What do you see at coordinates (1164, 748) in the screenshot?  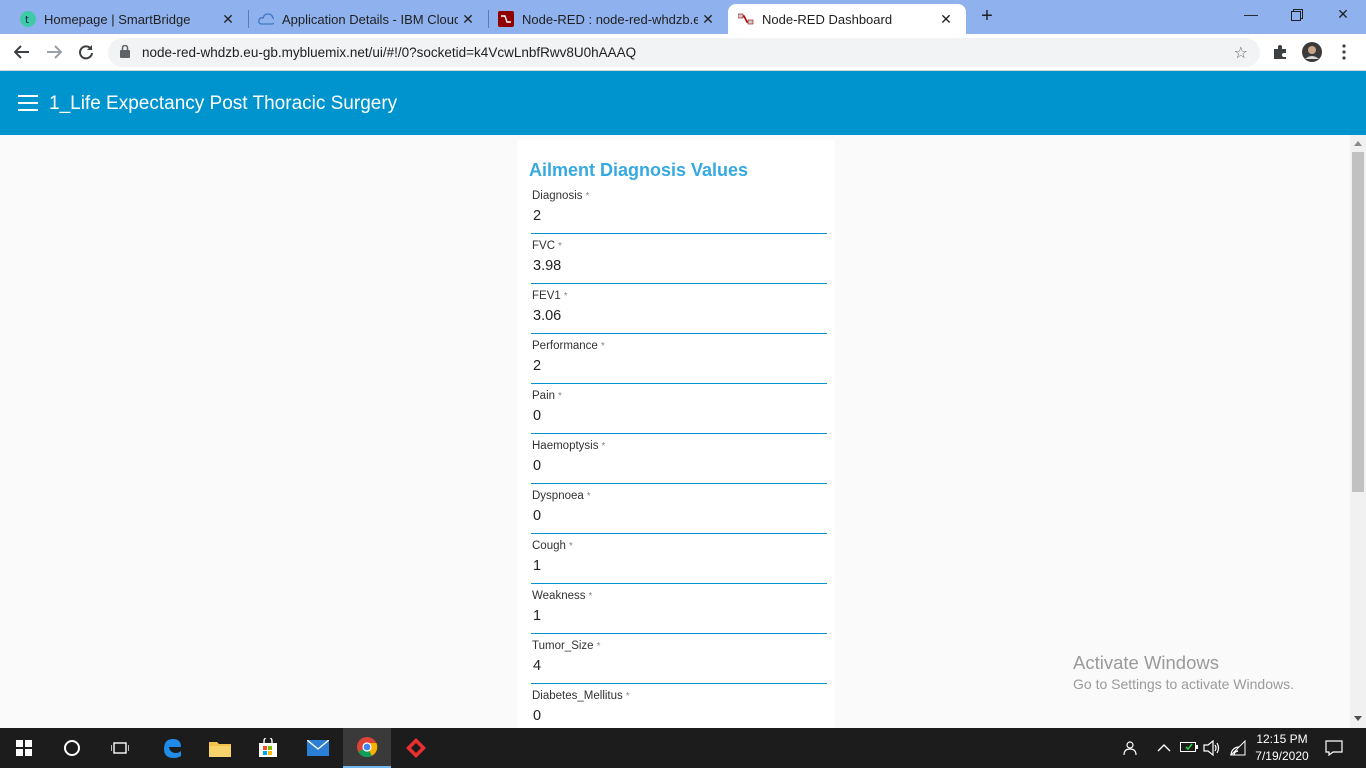 I see `chevron-up-icon` at bounding box center [1164, 748].